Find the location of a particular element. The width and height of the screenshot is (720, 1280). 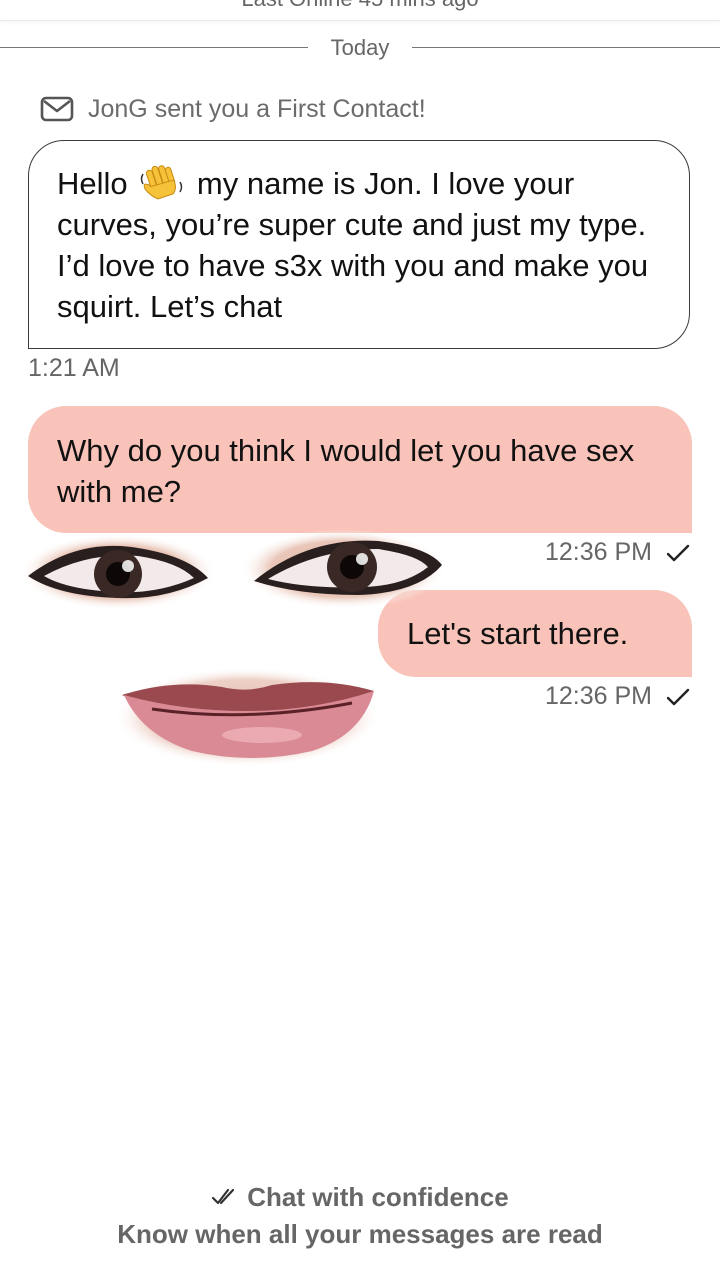

promo-title: Chat with confidence is located at coordinates (378, 1196).